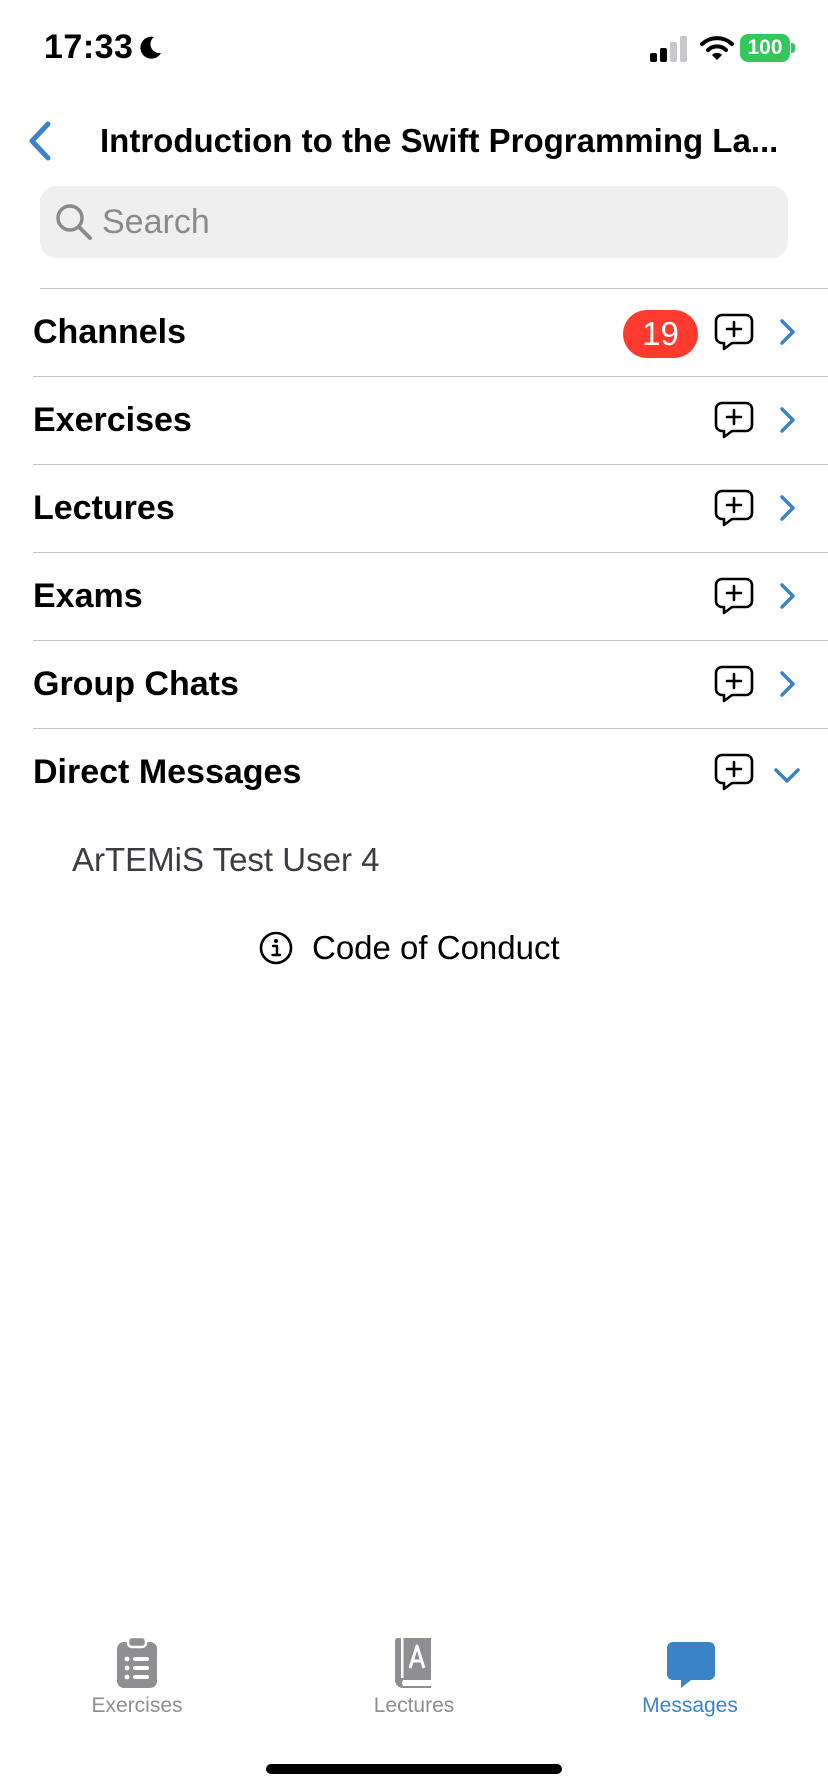 This screenshot has width=828, height=1792. I want to click on section-group-chats: Group Chats, so click(414, 684).